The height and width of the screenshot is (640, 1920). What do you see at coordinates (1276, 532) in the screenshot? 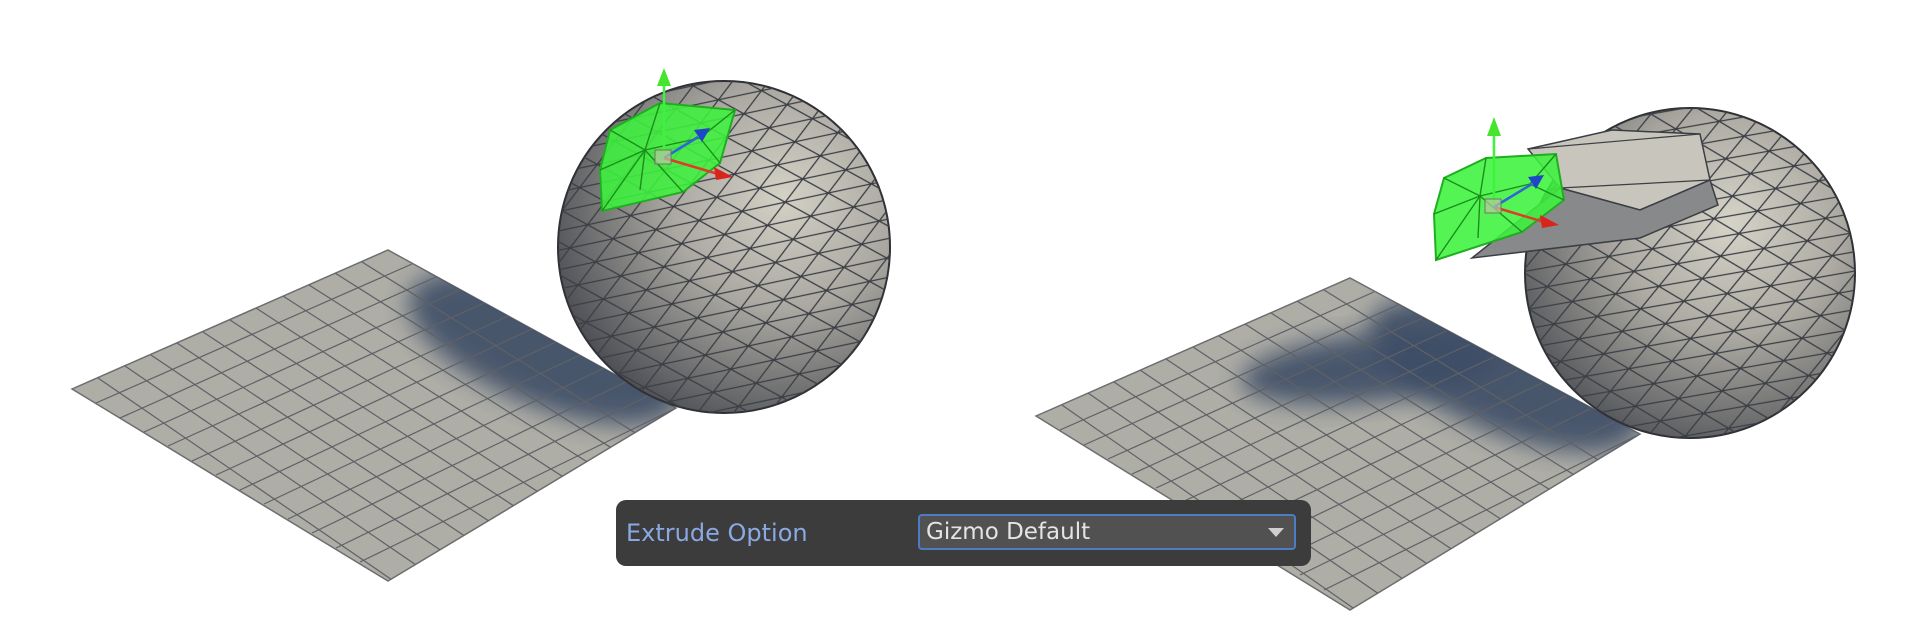
I see `dropdown-arrow-icon` at bounding box center [1276, 532].